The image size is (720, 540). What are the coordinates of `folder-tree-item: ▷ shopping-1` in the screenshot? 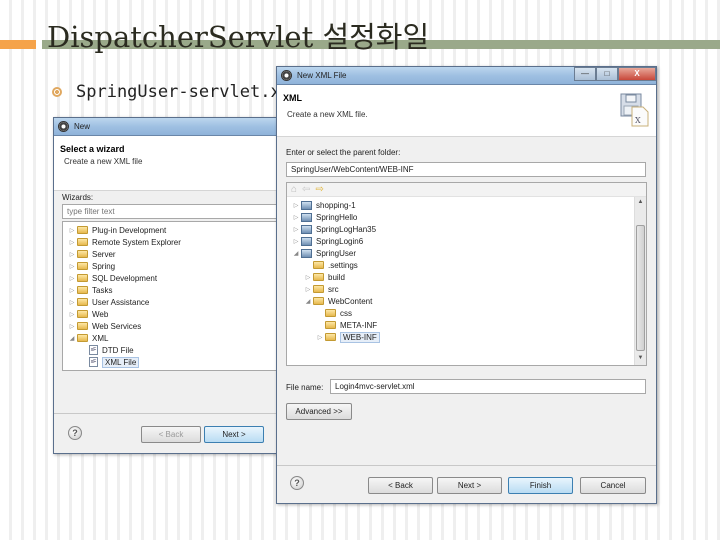 It's located at (466, 205).